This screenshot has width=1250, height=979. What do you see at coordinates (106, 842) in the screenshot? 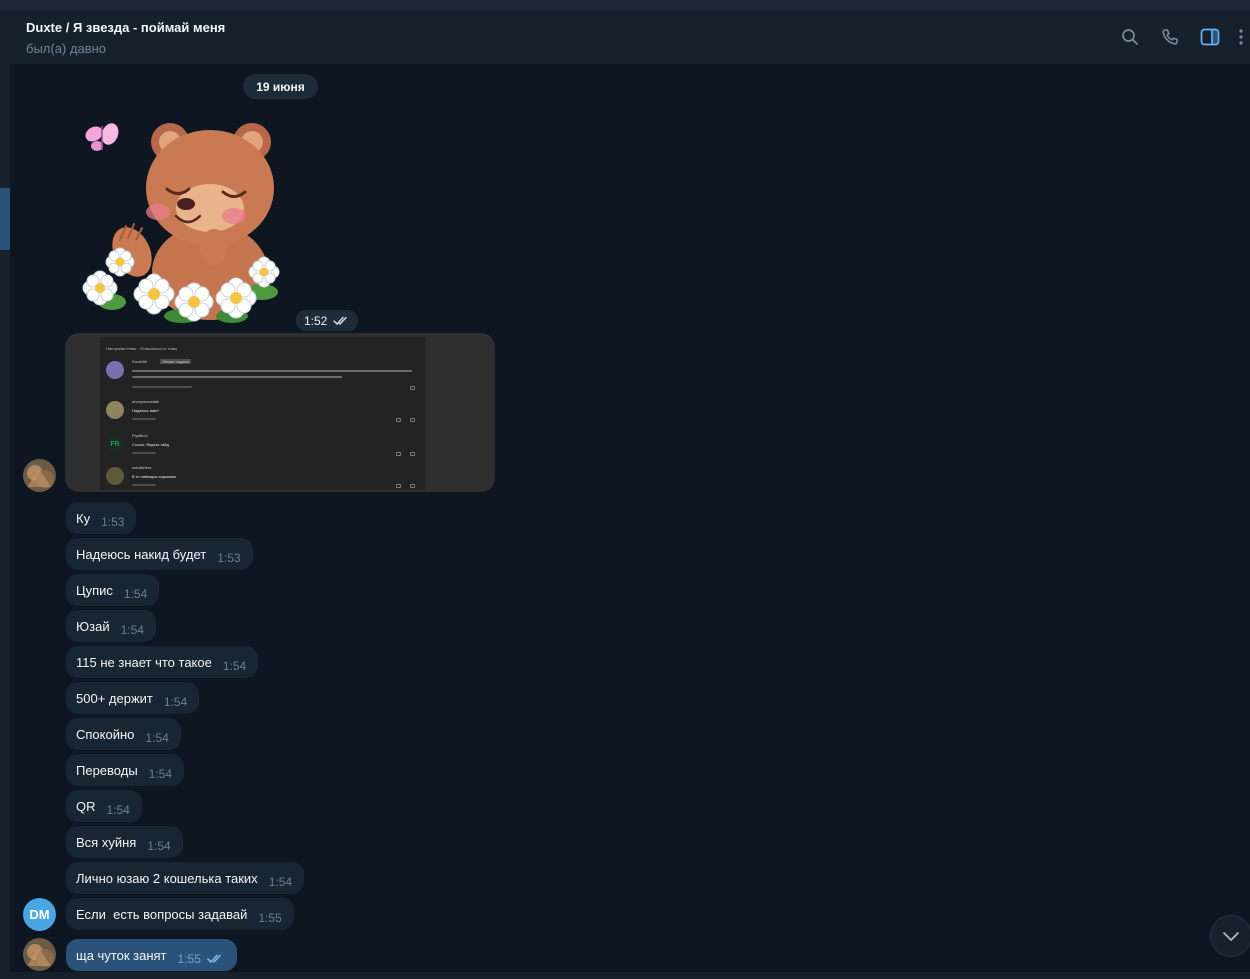
I see `message-text: Вся хуйня` at bounding box center [106, 842].